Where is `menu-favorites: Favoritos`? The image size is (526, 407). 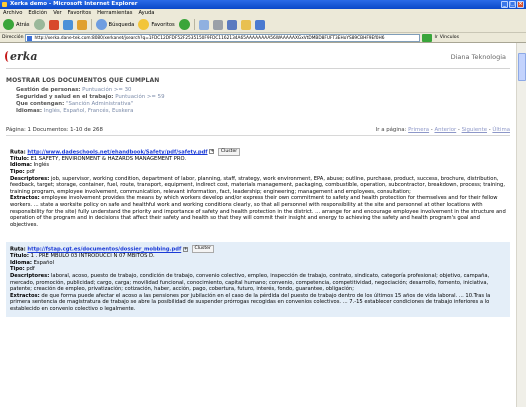 menu-favorites: Favoritos is located at coordinates (79, 13).